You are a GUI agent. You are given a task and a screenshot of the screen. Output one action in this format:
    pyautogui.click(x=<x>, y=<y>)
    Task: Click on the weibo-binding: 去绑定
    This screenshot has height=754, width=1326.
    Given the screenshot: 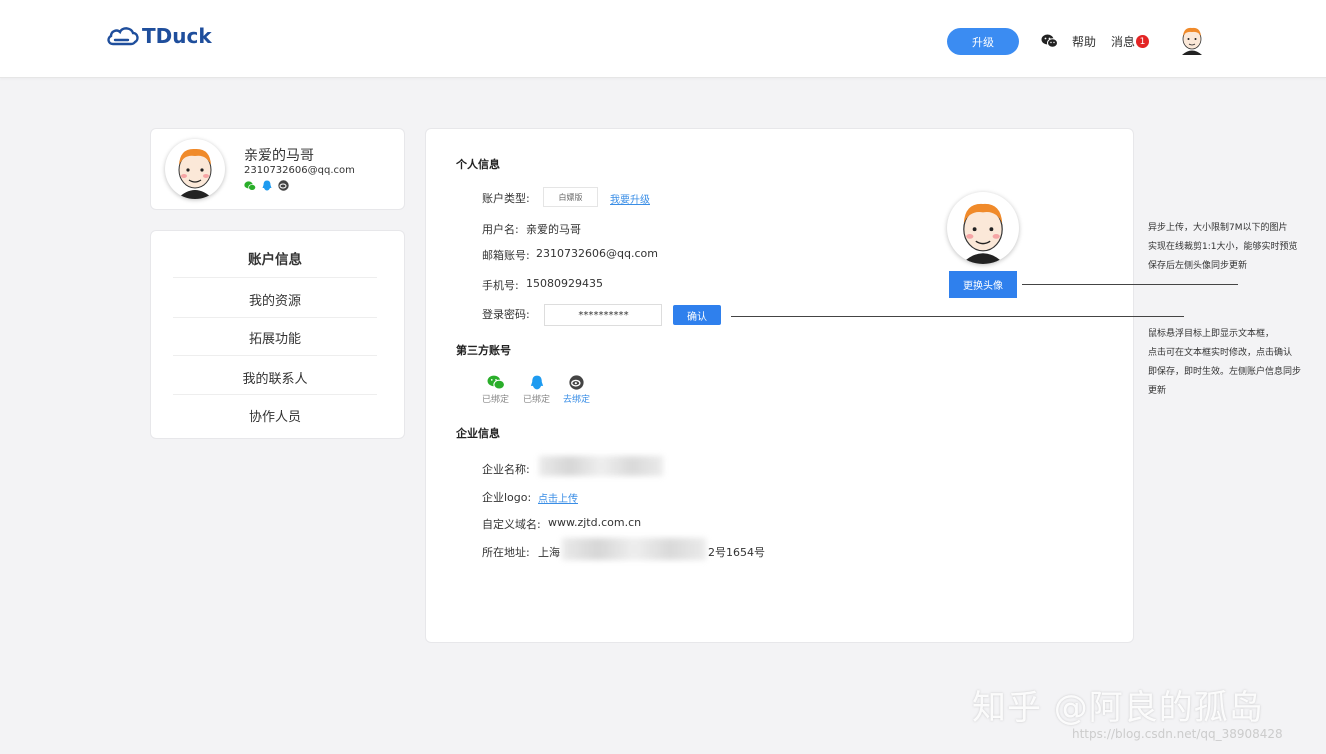 What is the action you would take?
    pyautogui.click(x=576, y=390)
    